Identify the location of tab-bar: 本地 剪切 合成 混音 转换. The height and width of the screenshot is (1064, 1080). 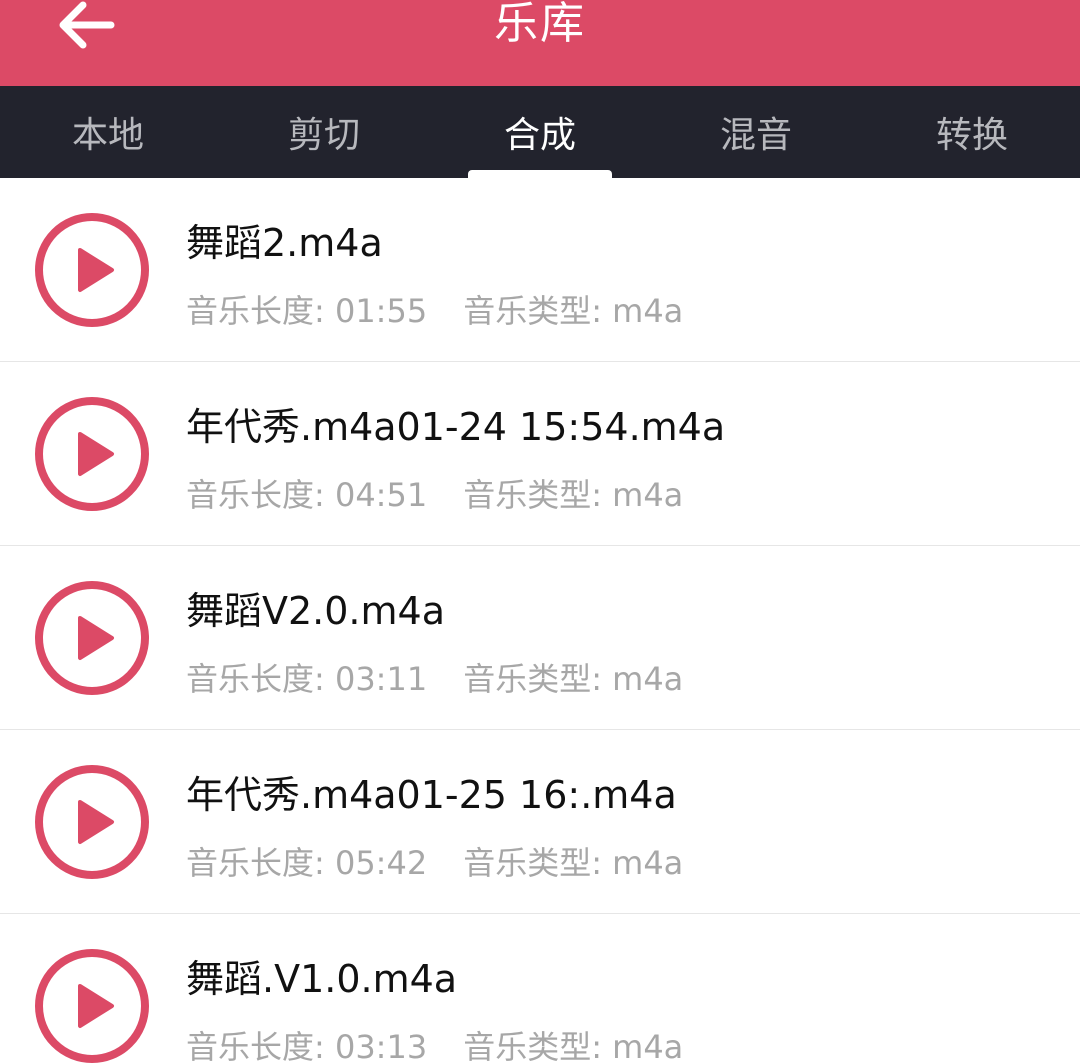
(540, 132).